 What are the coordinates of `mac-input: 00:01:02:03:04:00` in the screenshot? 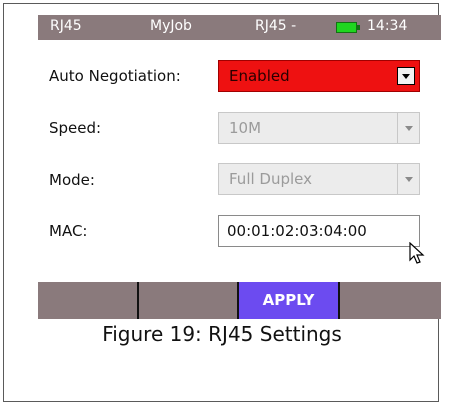 It's located at (319, 231).